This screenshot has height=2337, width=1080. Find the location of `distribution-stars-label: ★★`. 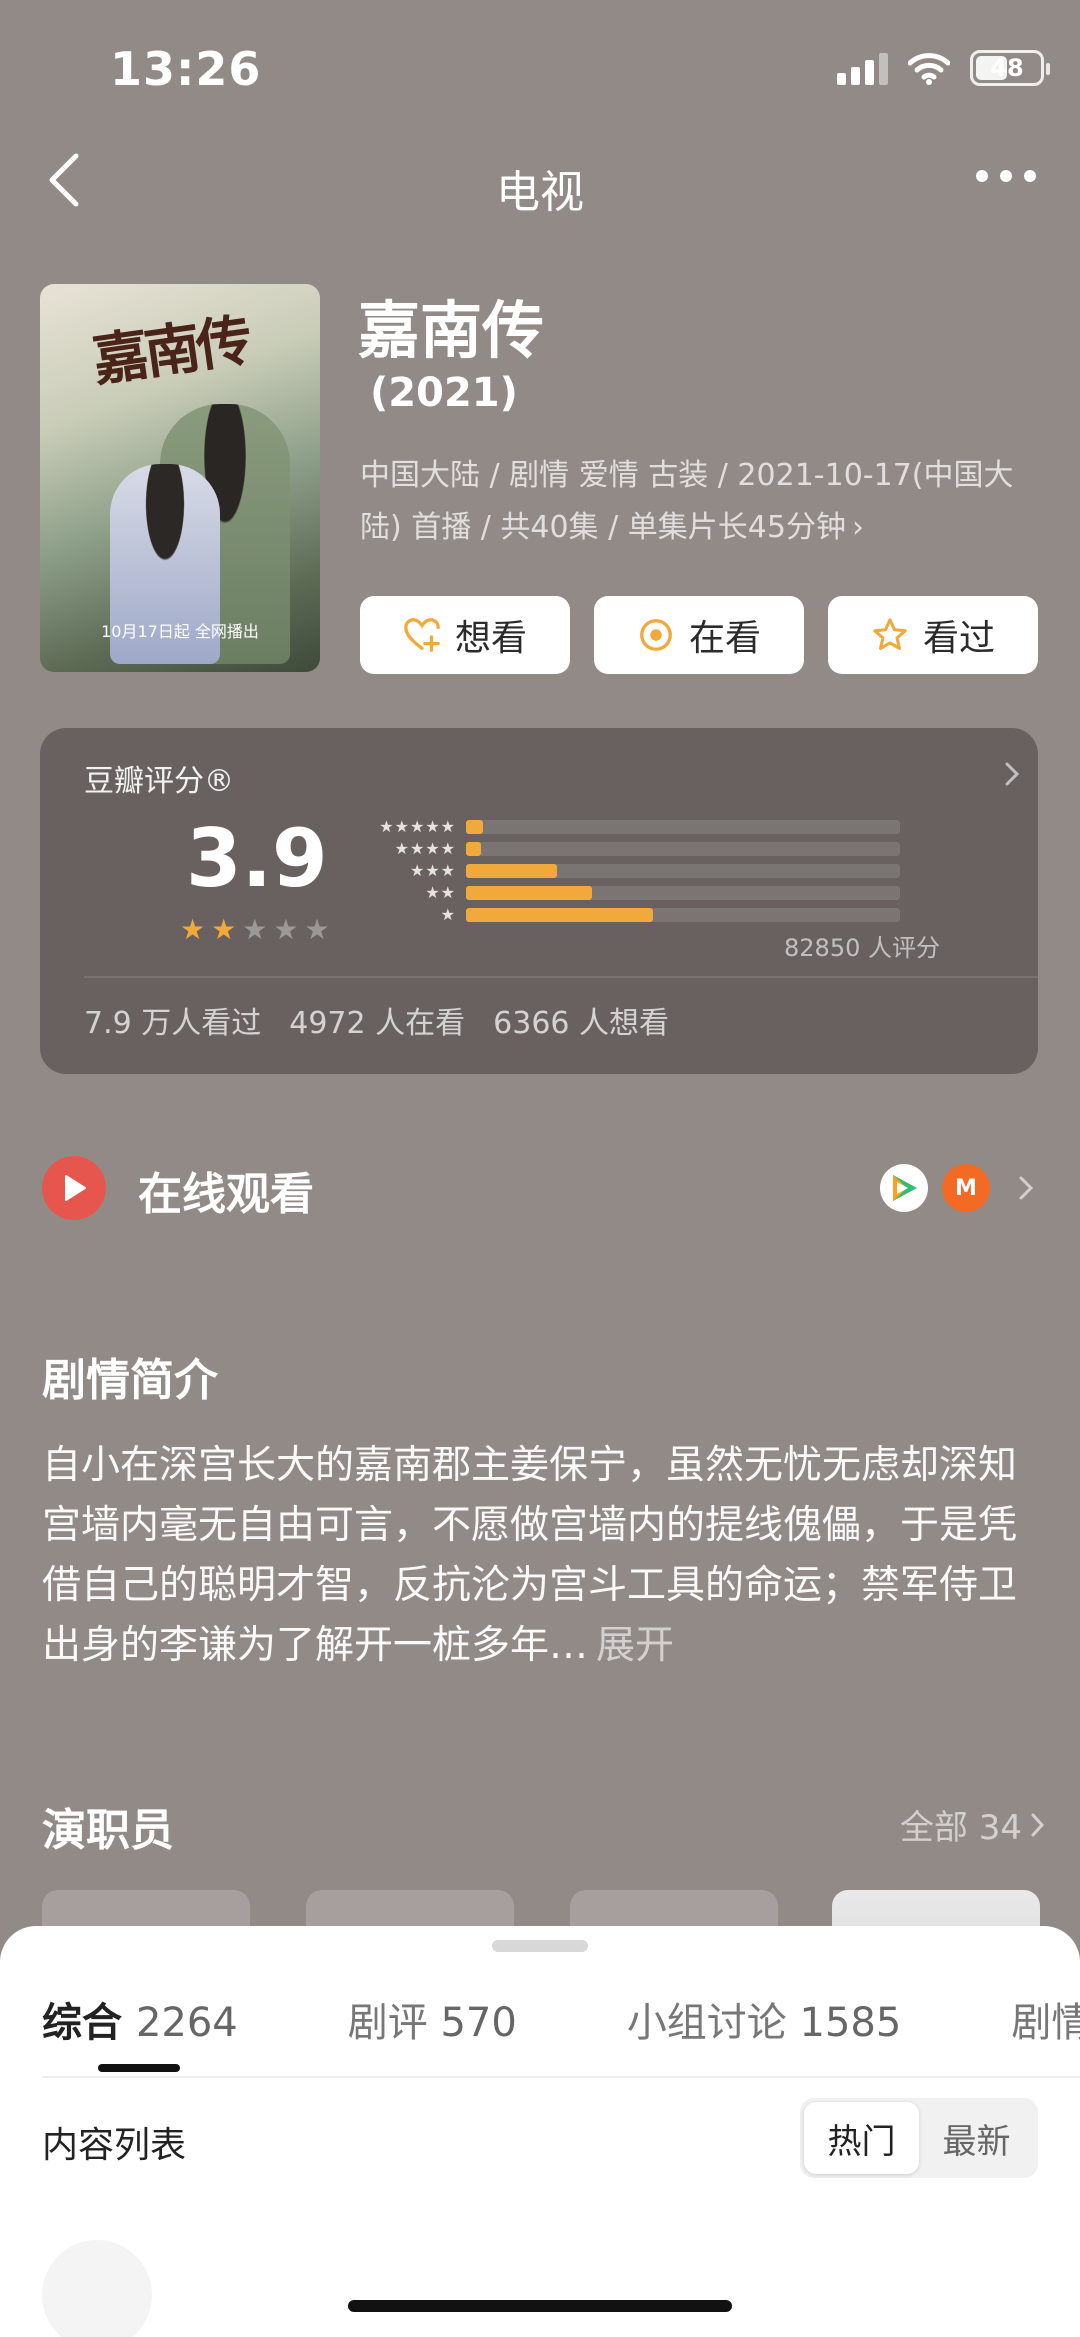

distribution-stars-label: ★★ is located at coordinates (440, 892).